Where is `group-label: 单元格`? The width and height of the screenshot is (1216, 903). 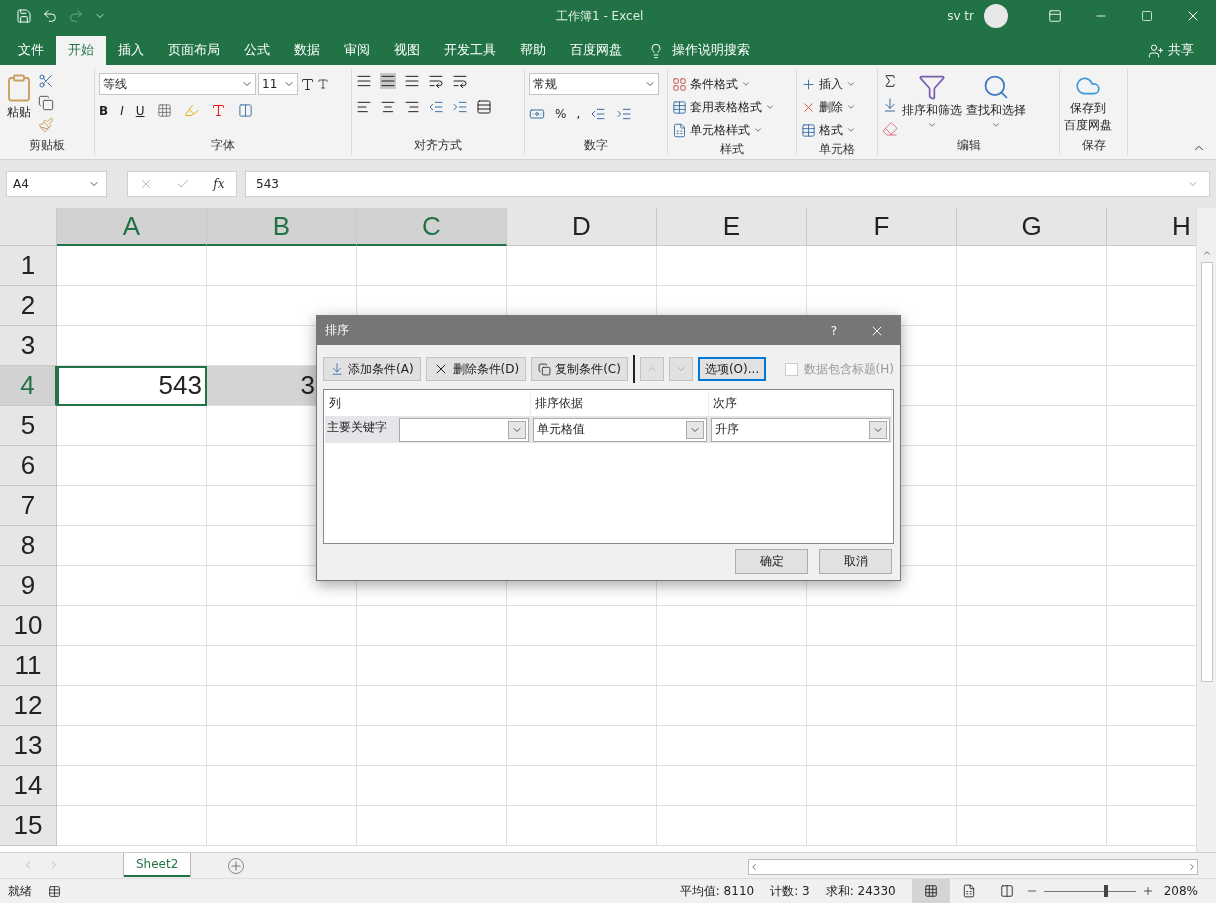
group-label: 单元格 is located at coordinates (837, 149).